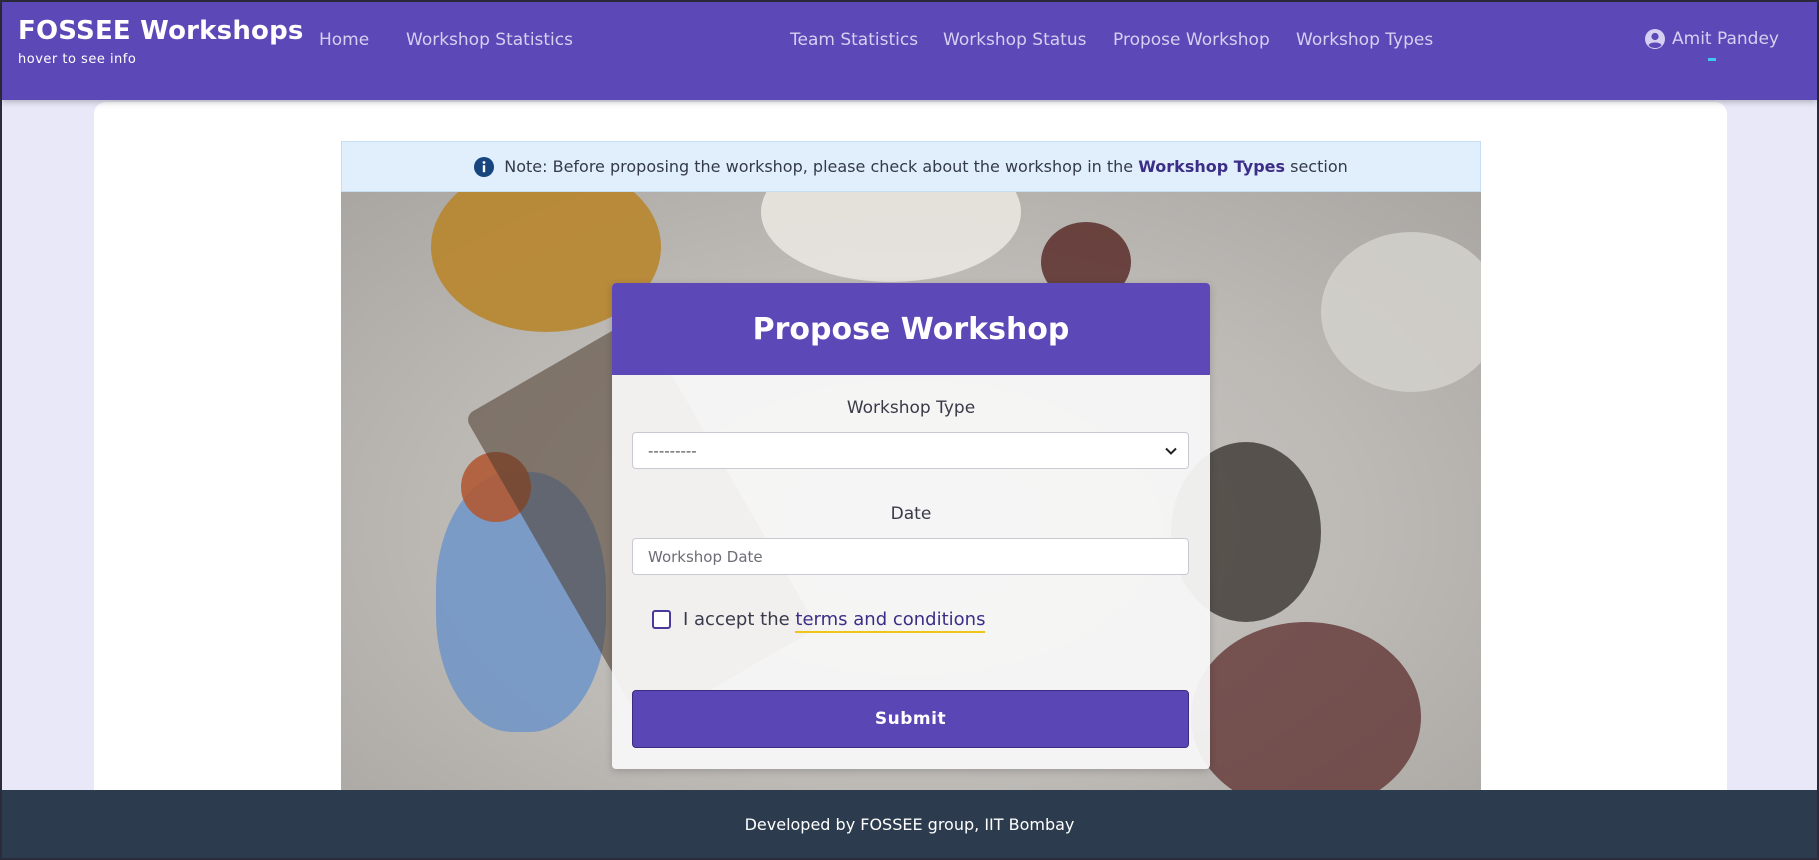  Describe the element at coordinates (1712, 59) in the screenshot. I see `caret-indicator` at that location.